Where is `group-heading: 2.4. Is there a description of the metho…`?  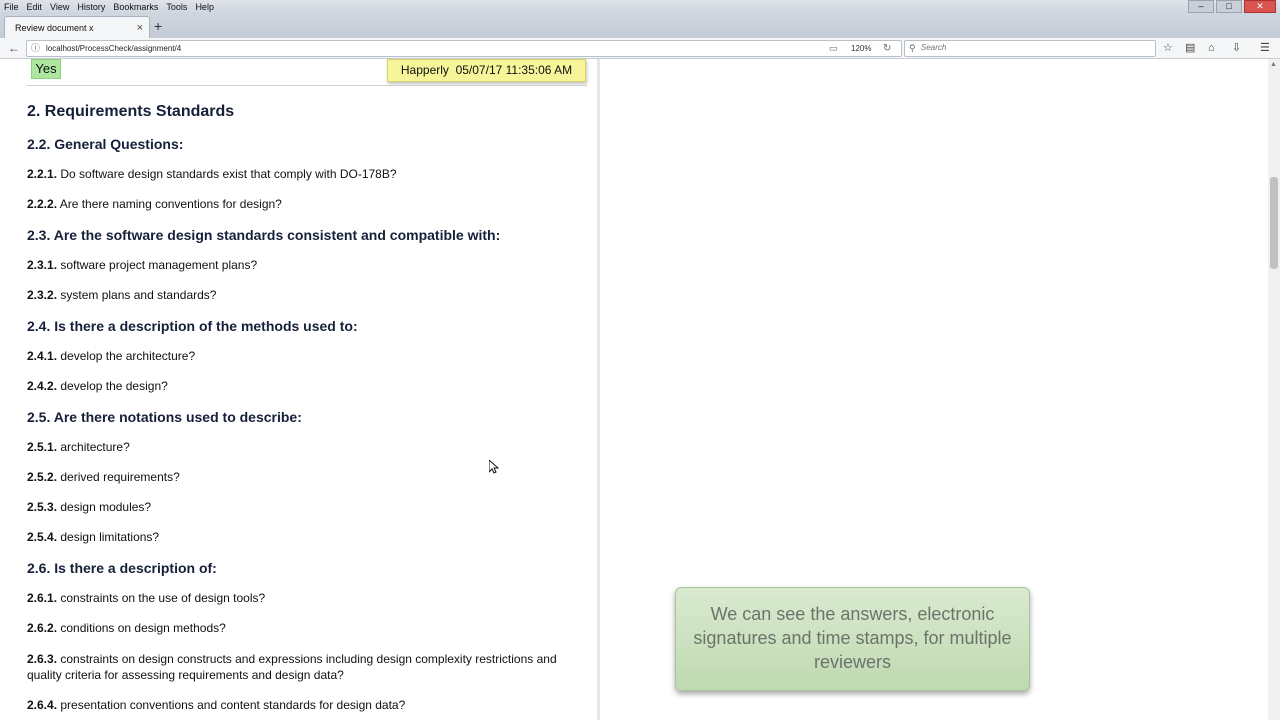
group-heading: 2.4. Is there a description of the metho… is located at coordinates (192, 326).